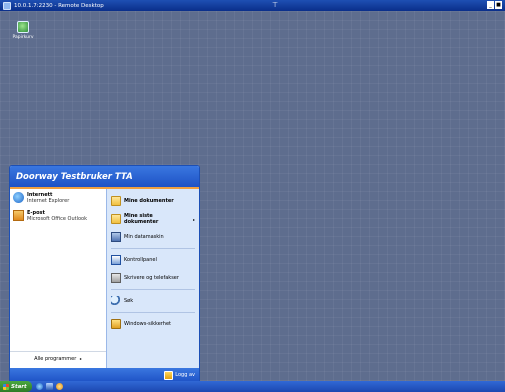  I want to click on menu-item-label: Skrivere og telefakser, so click(151, 278).